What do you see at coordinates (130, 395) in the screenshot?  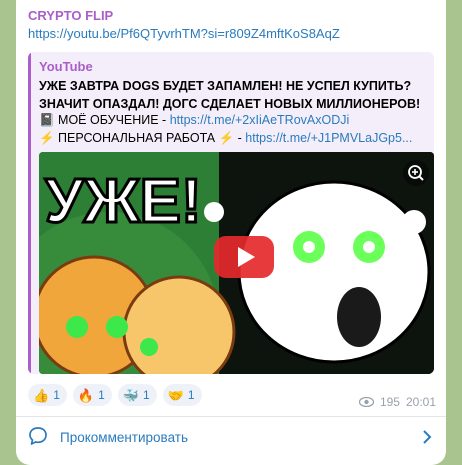 I see `whale-icon: 🐳` at bounding box center [130, 395].